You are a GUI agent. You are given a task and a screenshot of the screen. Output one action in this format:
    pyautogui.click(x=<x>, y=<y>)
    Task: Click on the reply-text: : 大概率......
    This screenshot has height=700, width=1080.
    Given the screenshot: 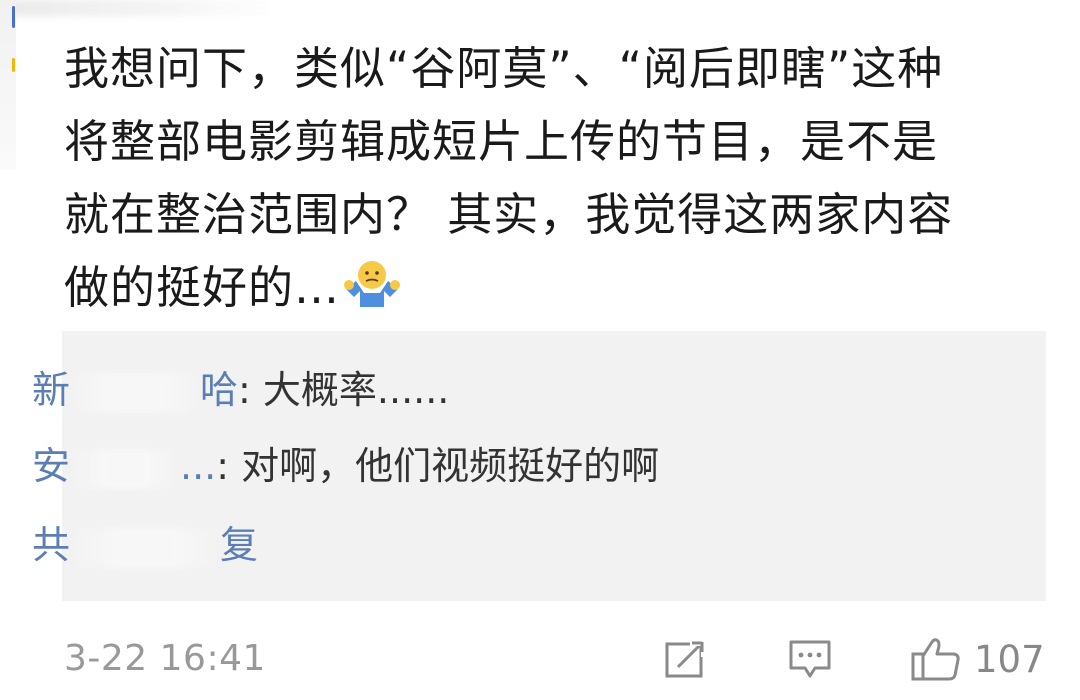 What is the action you would take?
    pyautogui.click(x=344, y=390)
    